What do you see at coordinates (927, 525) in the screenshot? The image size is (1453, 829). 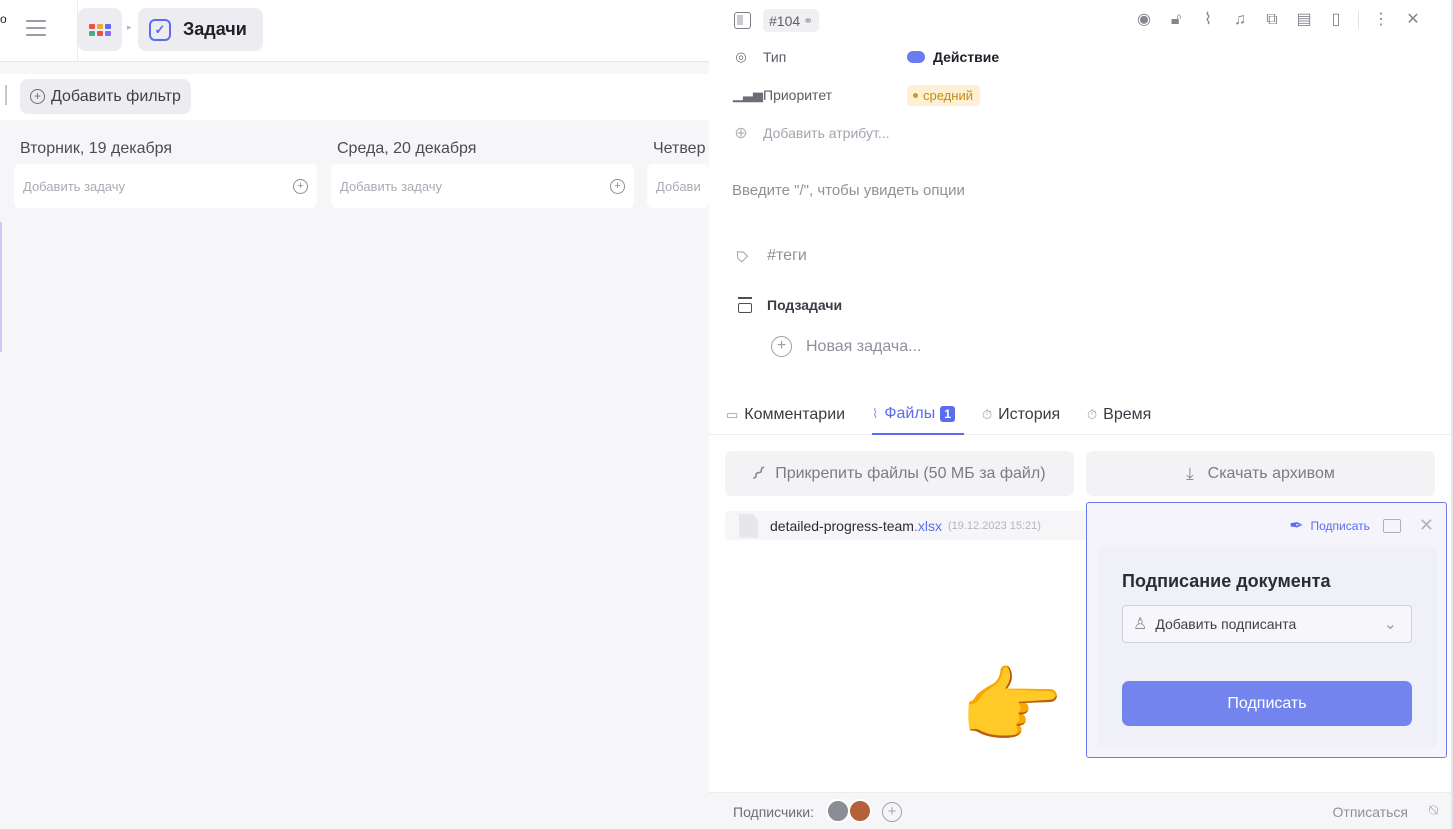 I see `file-extension: .xlsx` at bounding box center [927, 525].